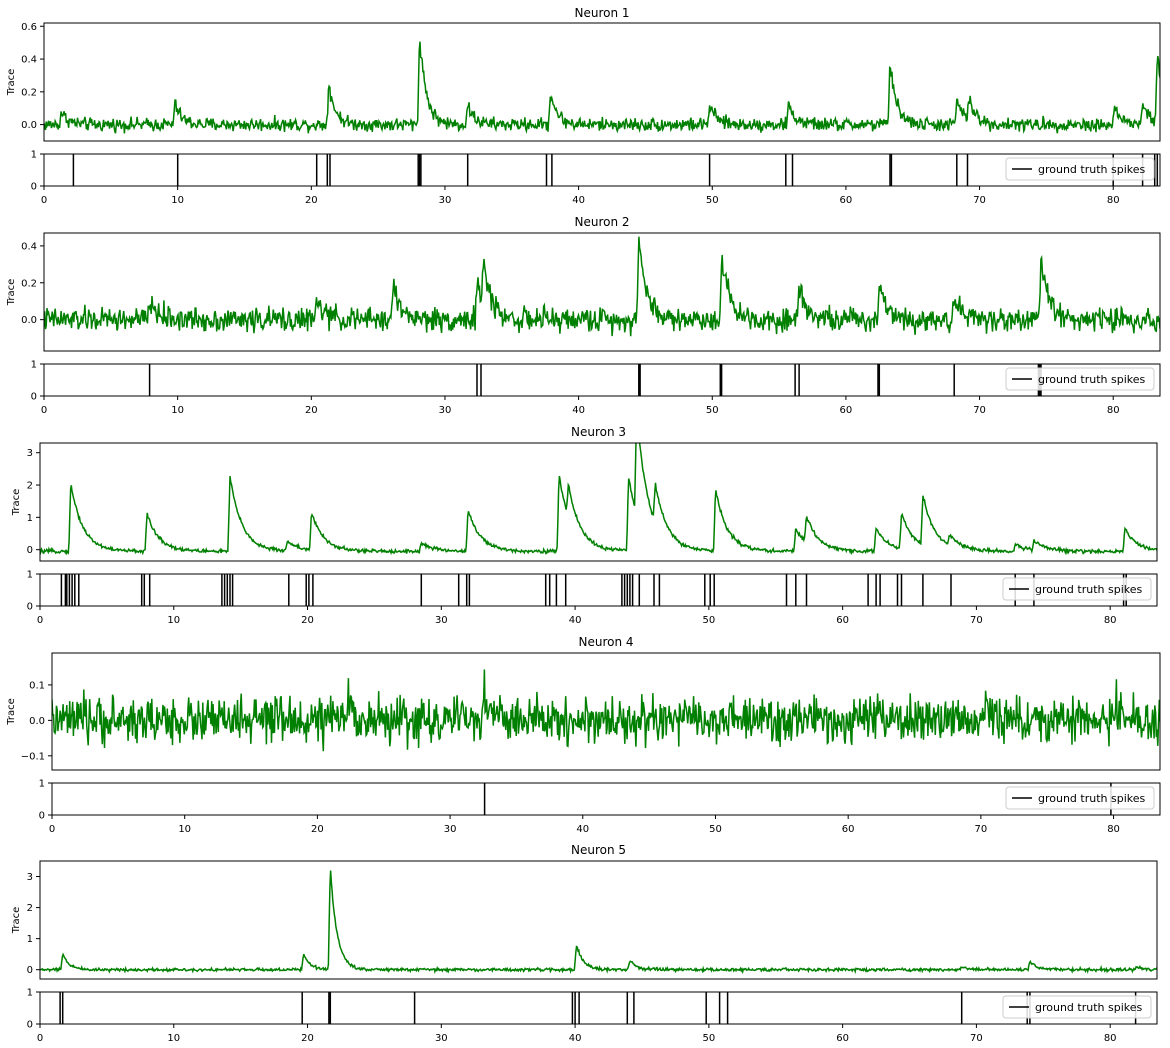  What do you see at coordinates (37, 685) in the screenshot?
I see `trace-ytick-label: 0.1` at bounding box center [37, 685].